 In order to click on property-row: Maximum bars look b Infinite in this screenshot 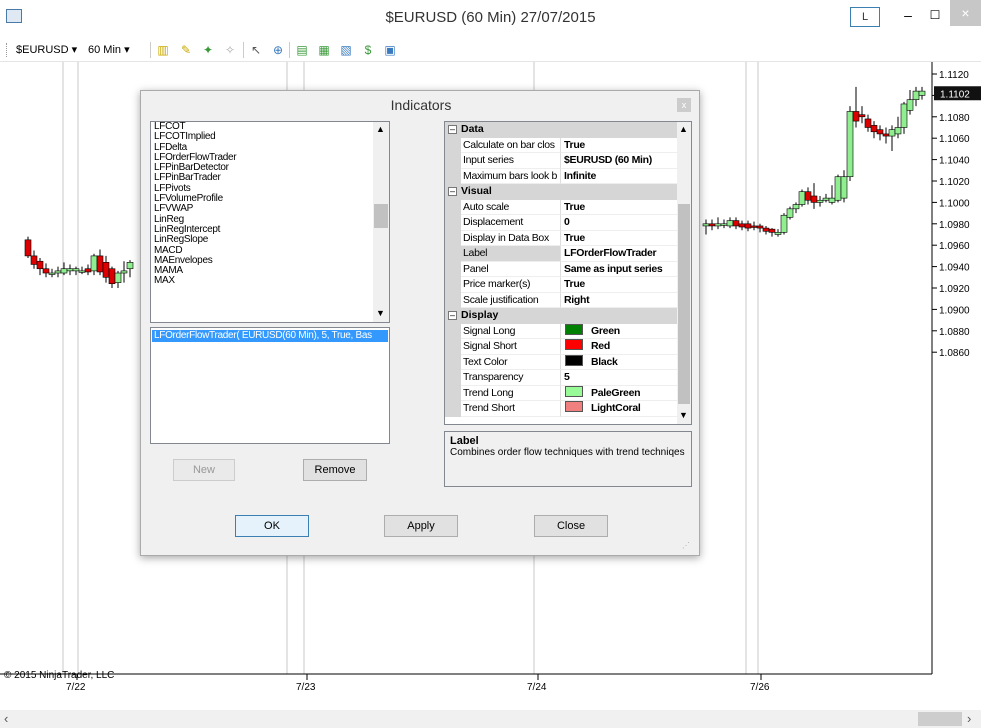, I will do `click(561, 176)`.